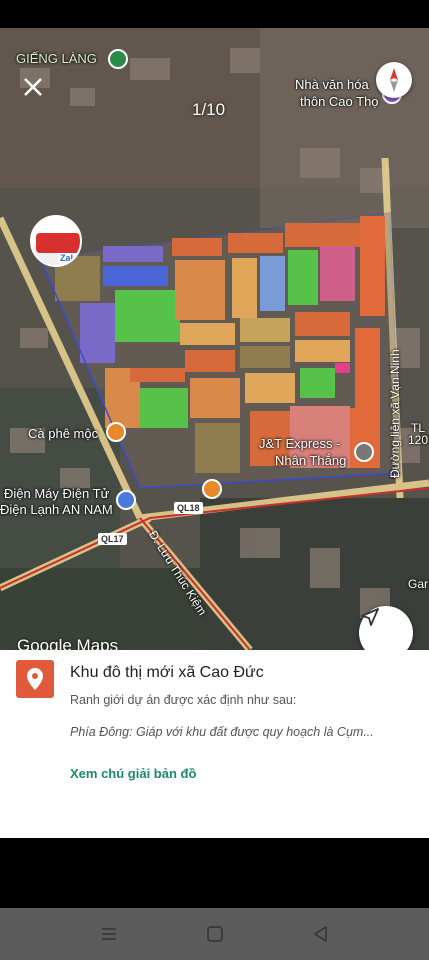  What do you see at coordinates (69, 258) in the screenshot?
I see `zalo-label: Zalo` at bounding box center [69, 258].